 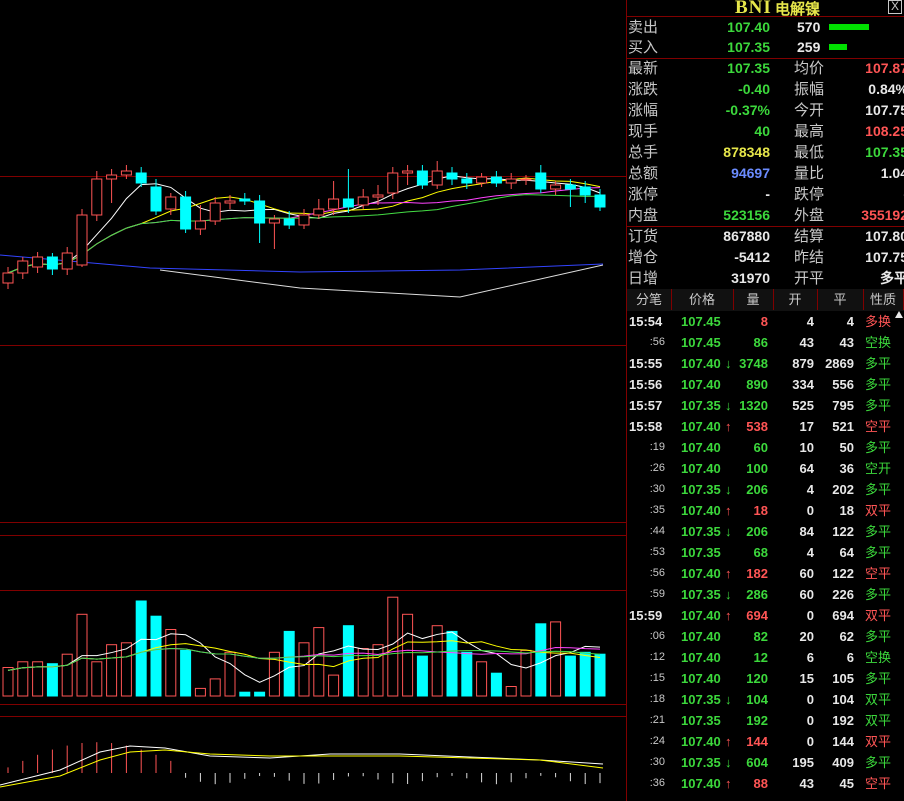 I want to click on tick-time: :44, so click(x=657, y=531).